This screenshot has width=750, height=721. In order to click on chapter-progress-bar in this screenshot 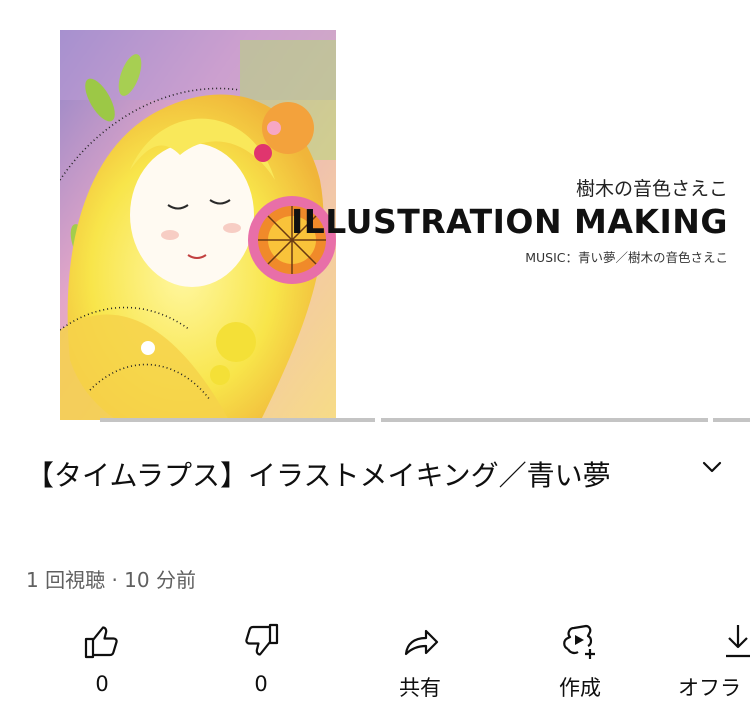, I will do `click(375, 420)`.